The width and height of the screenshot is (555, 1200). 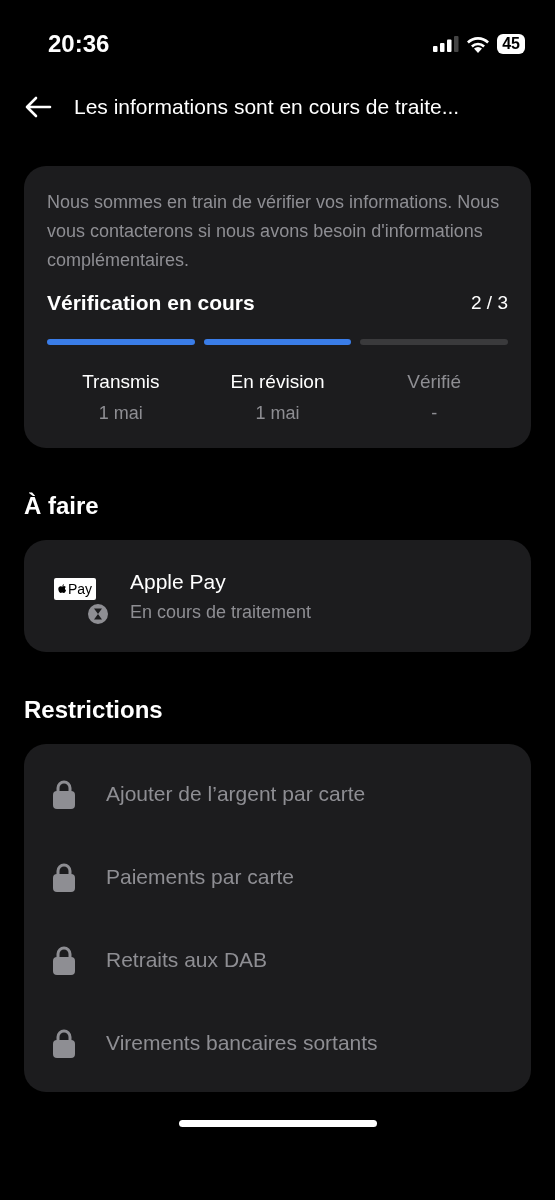 I want to click on restriction-label: Ajouter de l’argent par carte, so click(x=236, y=793).